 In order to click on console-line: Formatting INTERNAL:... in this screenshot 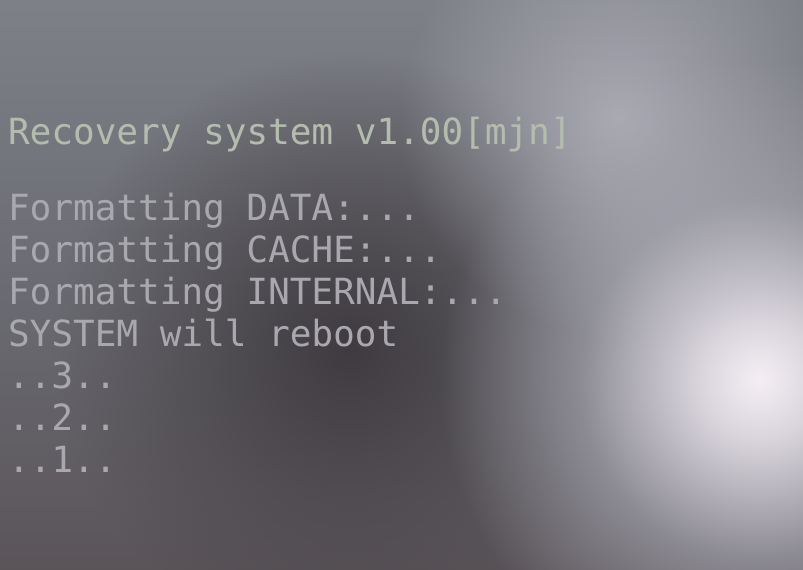, I will do `click(257, 293)`.